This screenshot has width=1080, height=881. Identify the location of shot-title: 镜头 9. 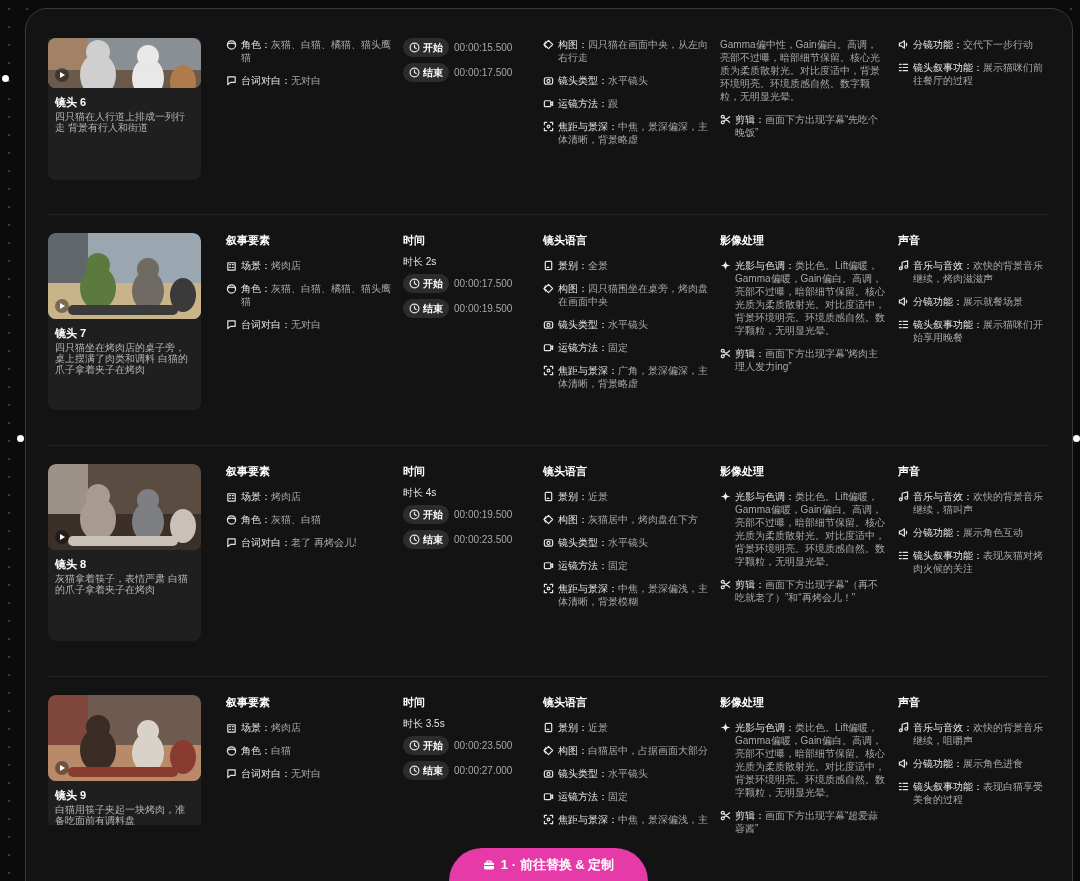
(70, 795).